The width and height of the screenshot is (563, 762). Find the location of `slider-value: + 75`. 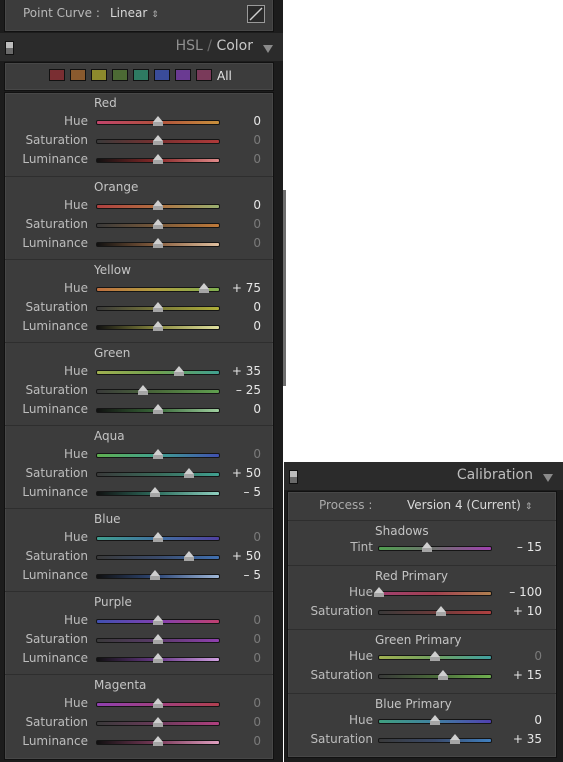

slider-value: + 75 is located at coordinates (246, 288).